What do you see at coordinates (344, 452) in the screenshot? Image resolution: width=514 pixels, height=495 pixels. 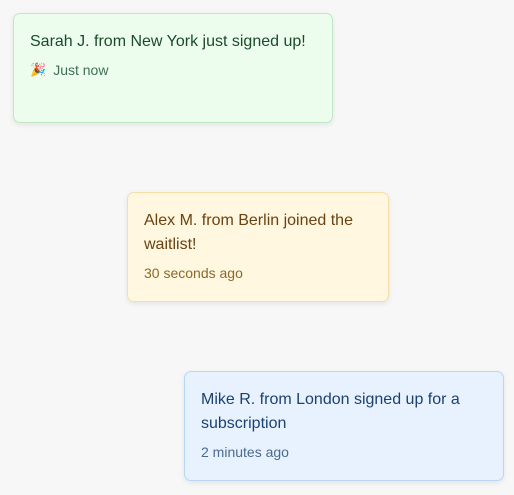 I see `notification-meta: 2 minutes ago` at bounding box center [344, 452].